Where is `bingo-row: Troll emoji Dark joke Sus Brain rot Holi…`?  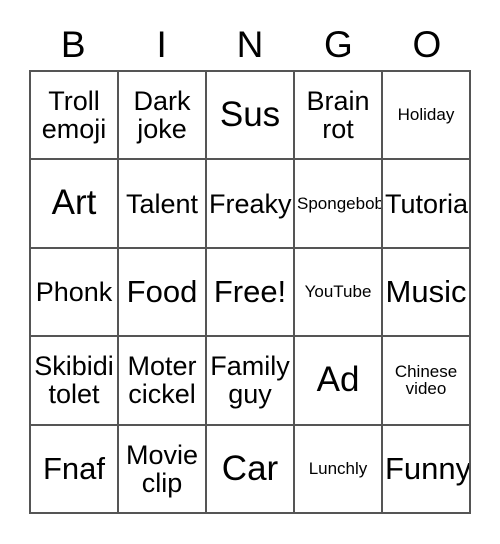
bingo-row: Troll emoji Dark joke Sus Brain rot Holi… is located at coordinates (251, 116).